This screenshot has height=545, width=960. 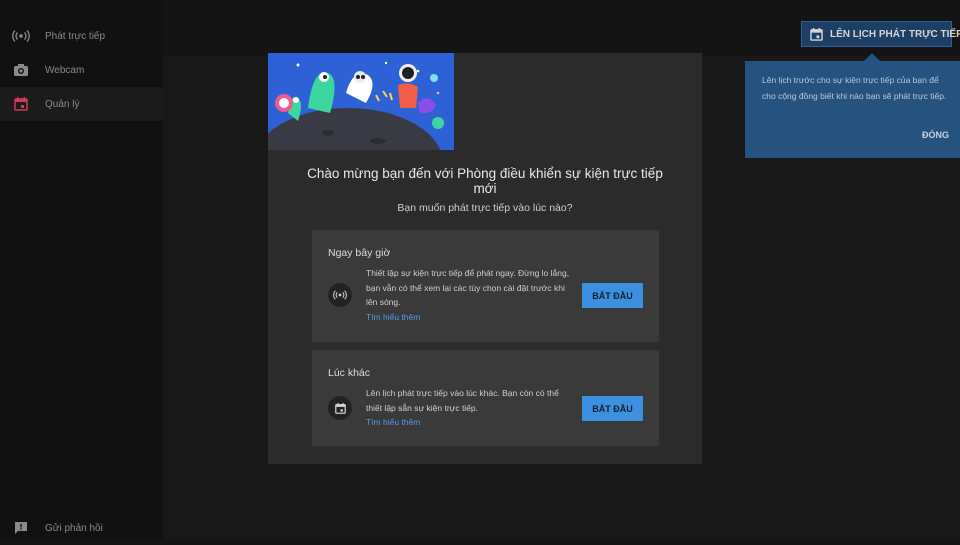 I want to click on camera-icon, so click(x=21, y=70).